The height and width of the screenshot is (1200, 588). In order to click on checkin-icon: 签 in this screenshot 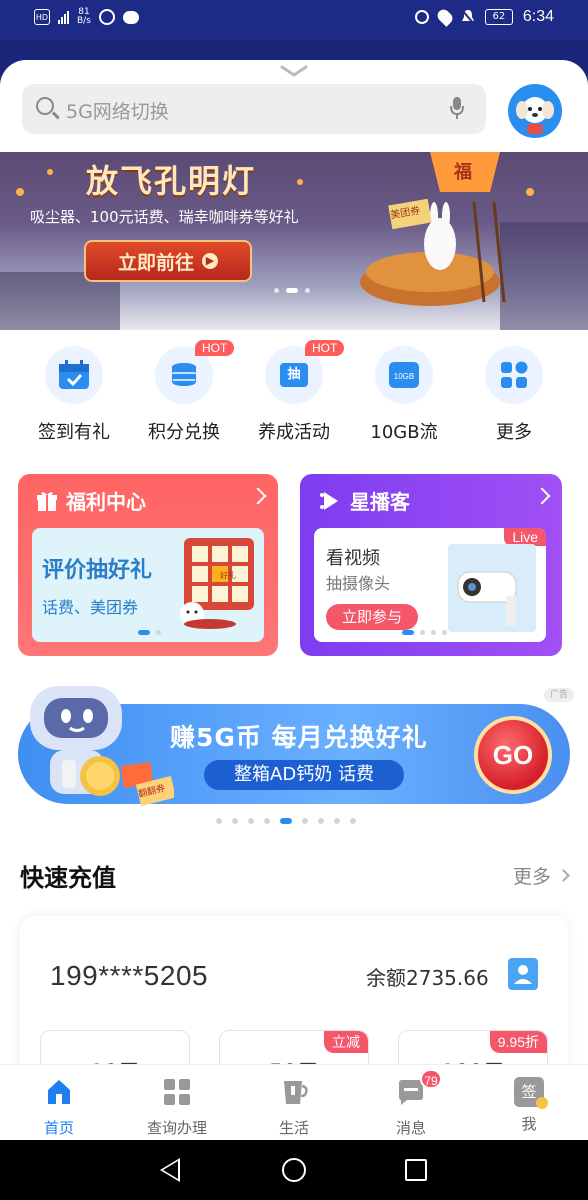, I will do `click(531, 1093)`.